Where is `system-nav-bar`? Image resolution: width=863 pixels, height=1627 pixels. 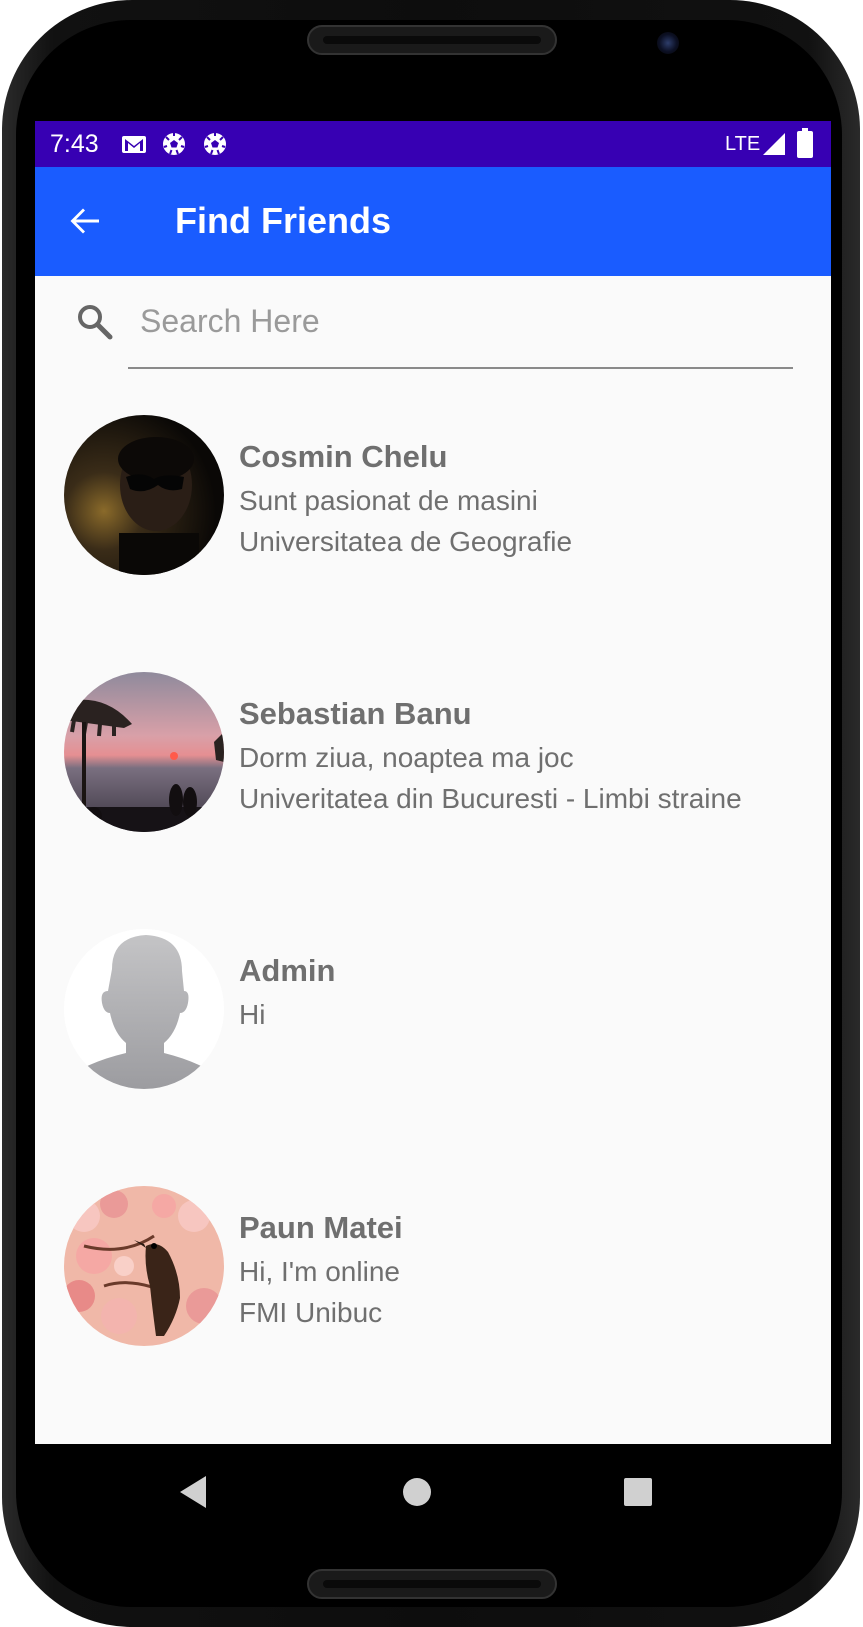 system-nav-bar is located at coordinates (433, 1490).